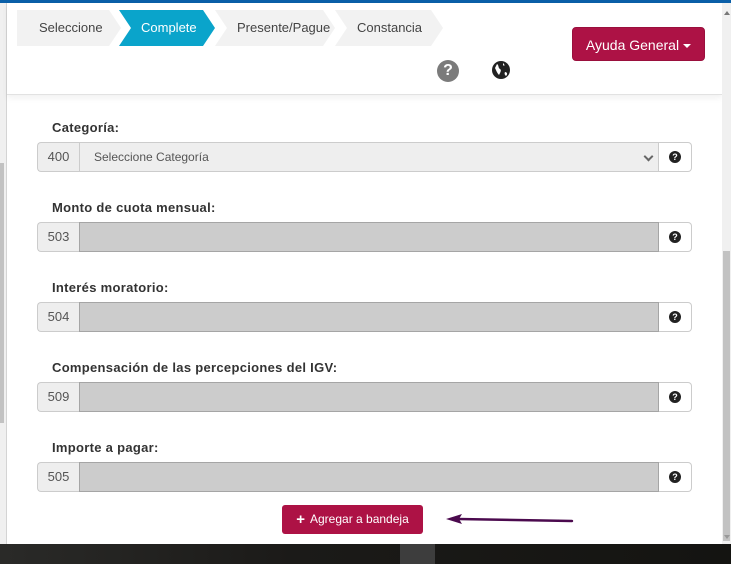  Describe the element at coordinates (58, 317) in the screenshot. I see `casilla-code: 504` at that location.